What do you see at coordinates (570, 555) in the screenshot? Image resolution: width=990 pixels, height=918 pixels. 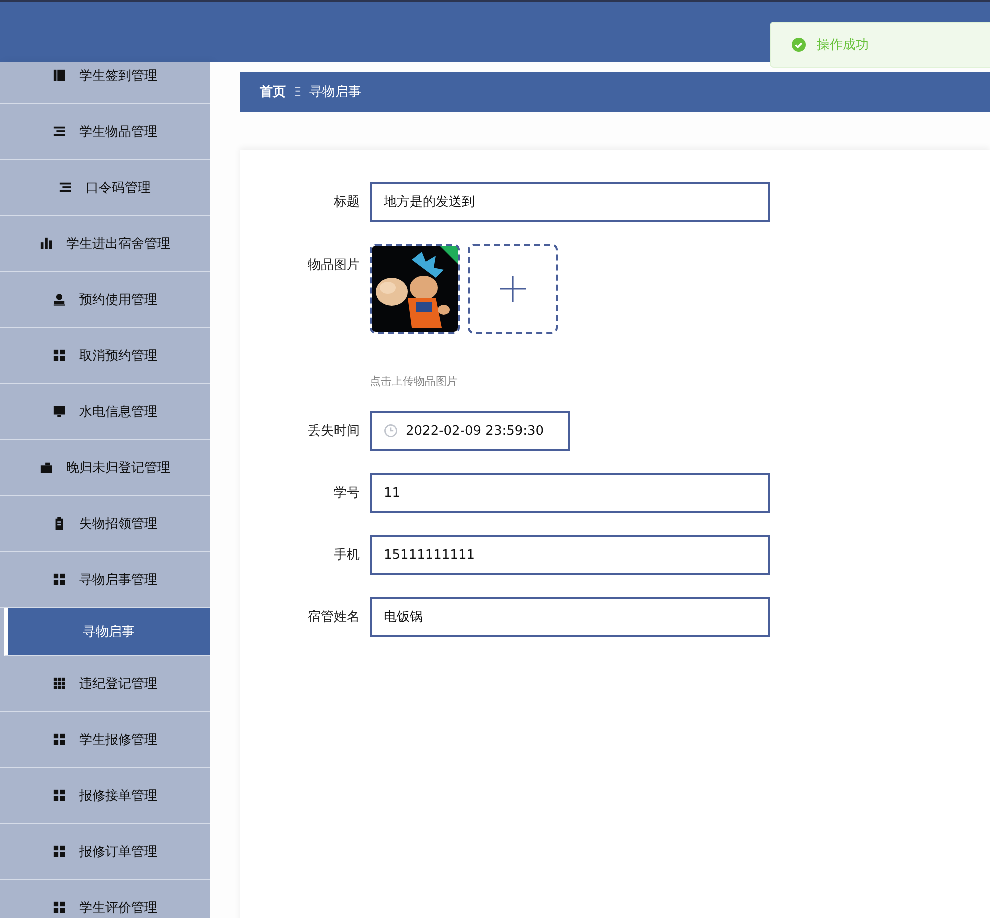 I see `input-field: 15111111111` at bounding box center [570, 555].